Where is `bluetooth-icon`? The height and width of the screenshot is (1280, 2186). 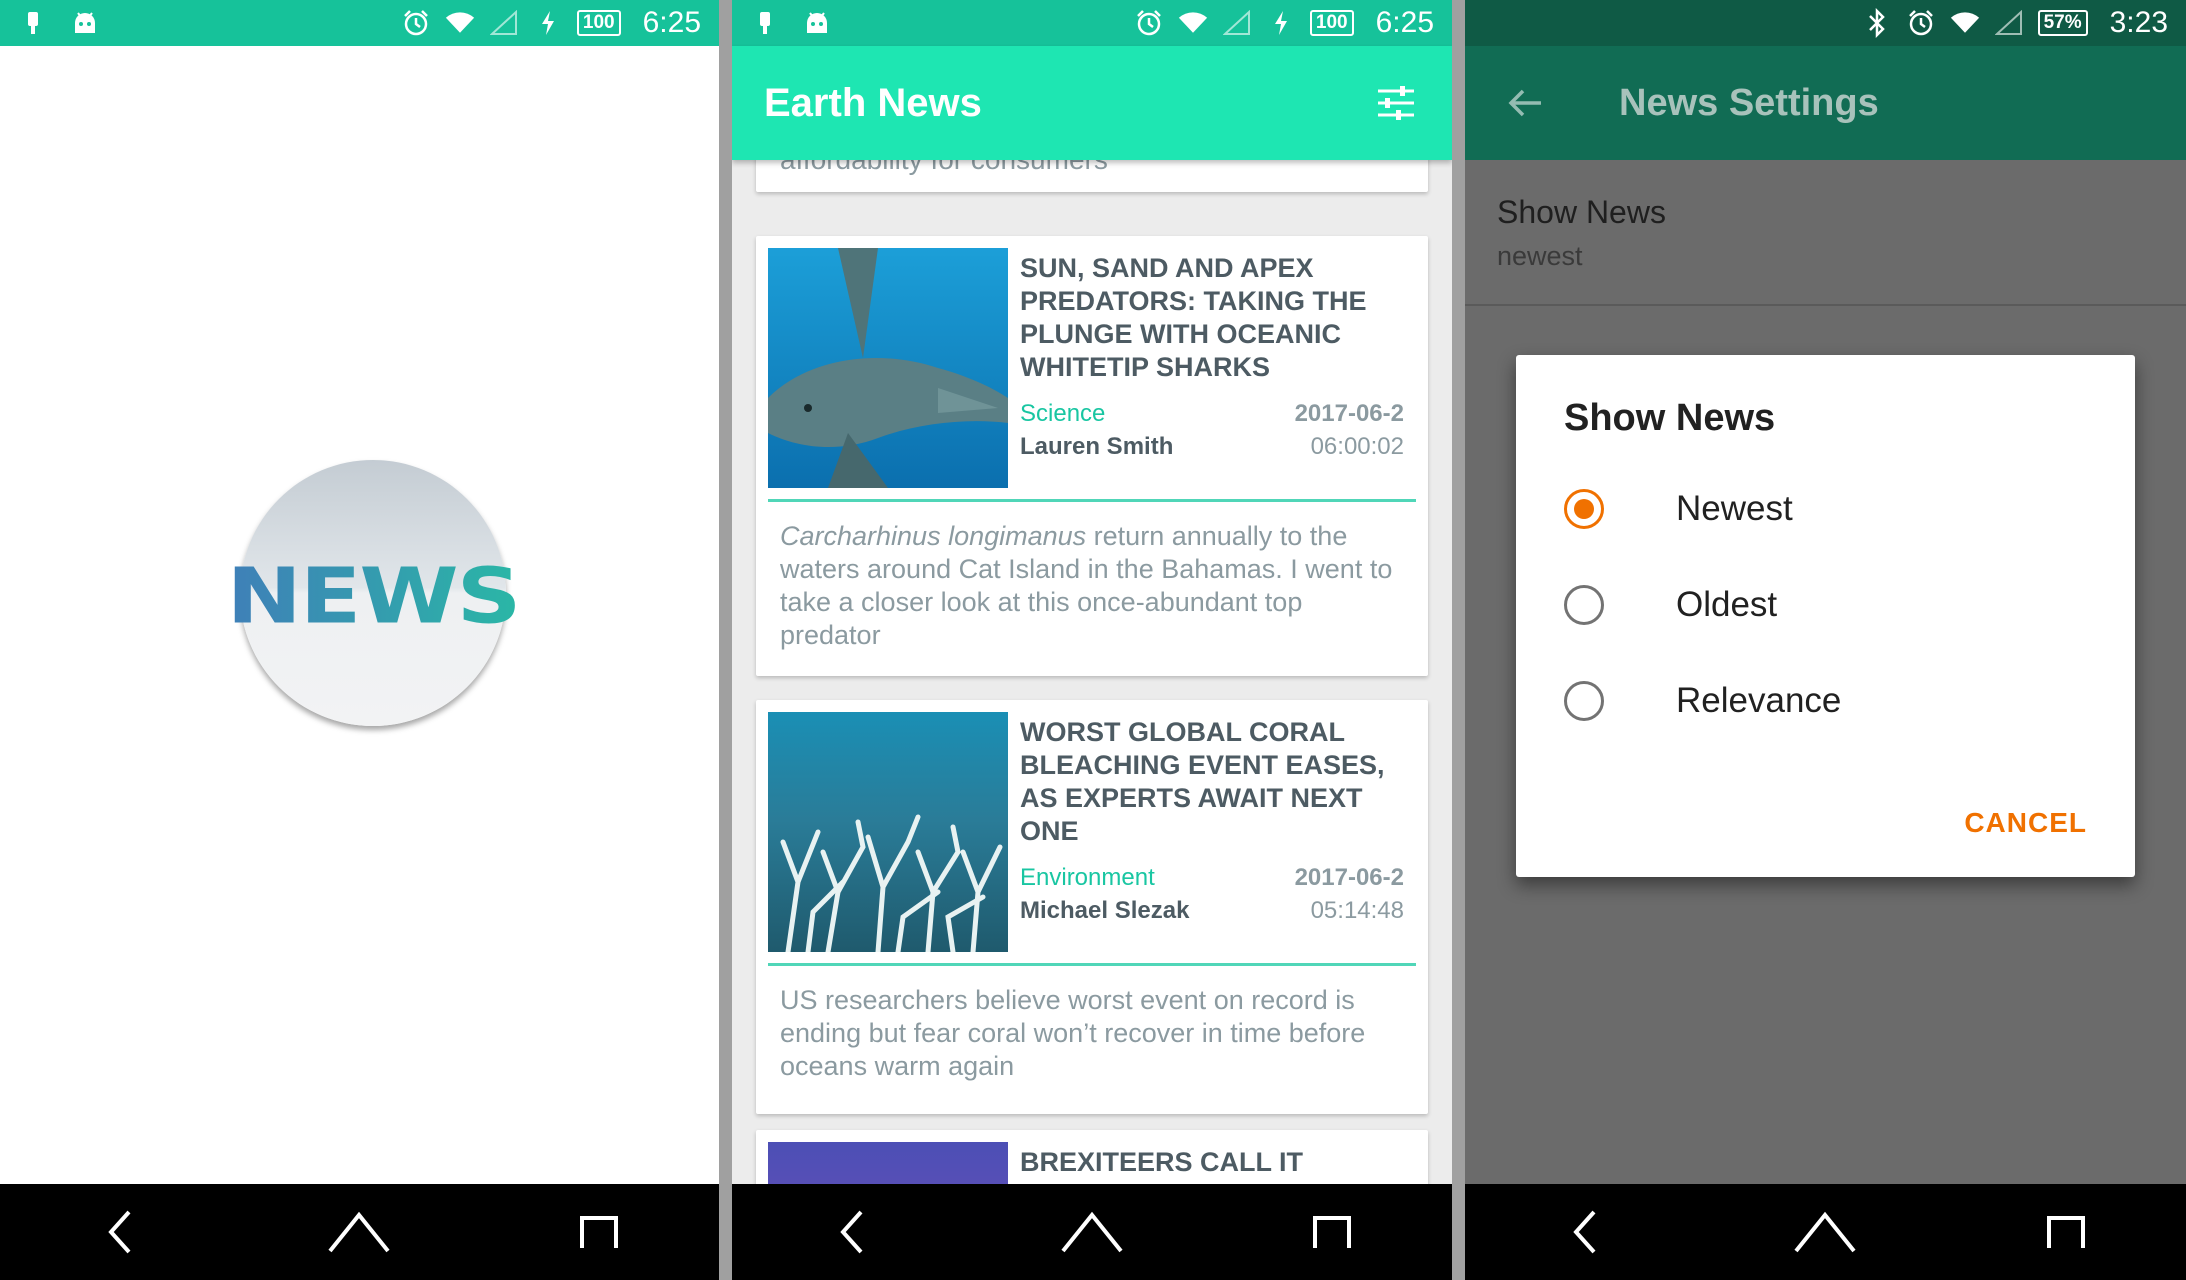
bluetooth-icon is located at coordinates (1877, 23).